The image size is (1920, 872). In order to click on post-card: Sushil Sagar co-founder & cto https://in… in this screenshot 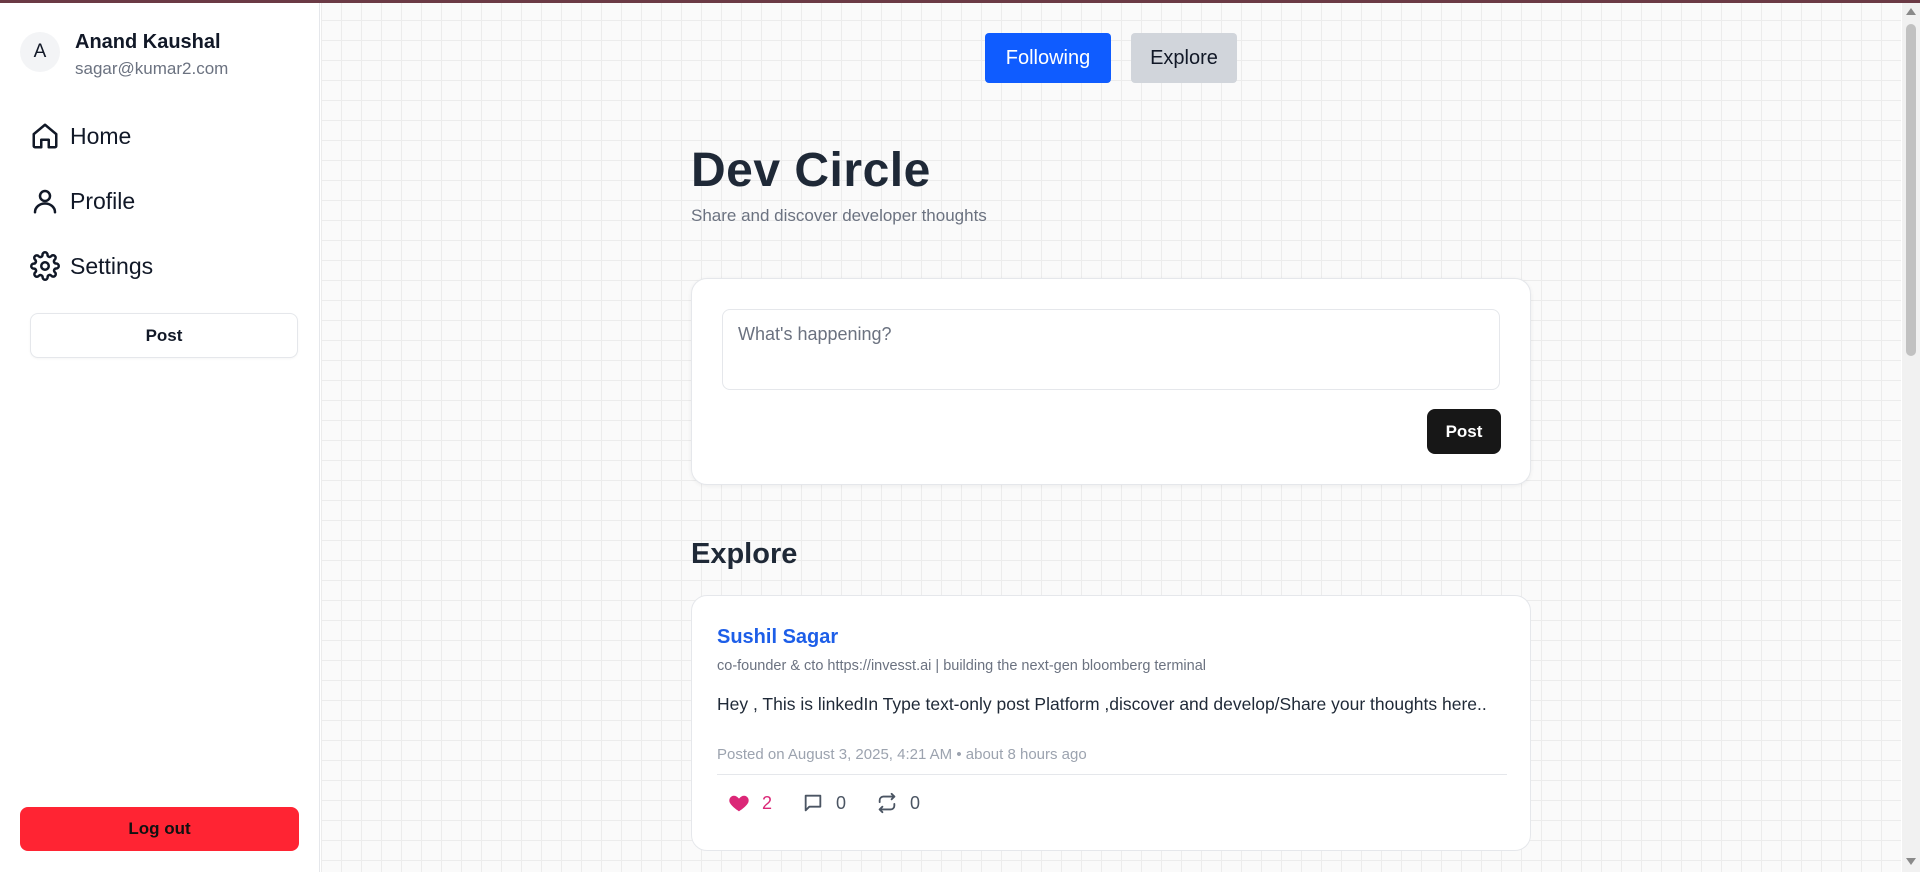, I will do `click(1111, 723)`.